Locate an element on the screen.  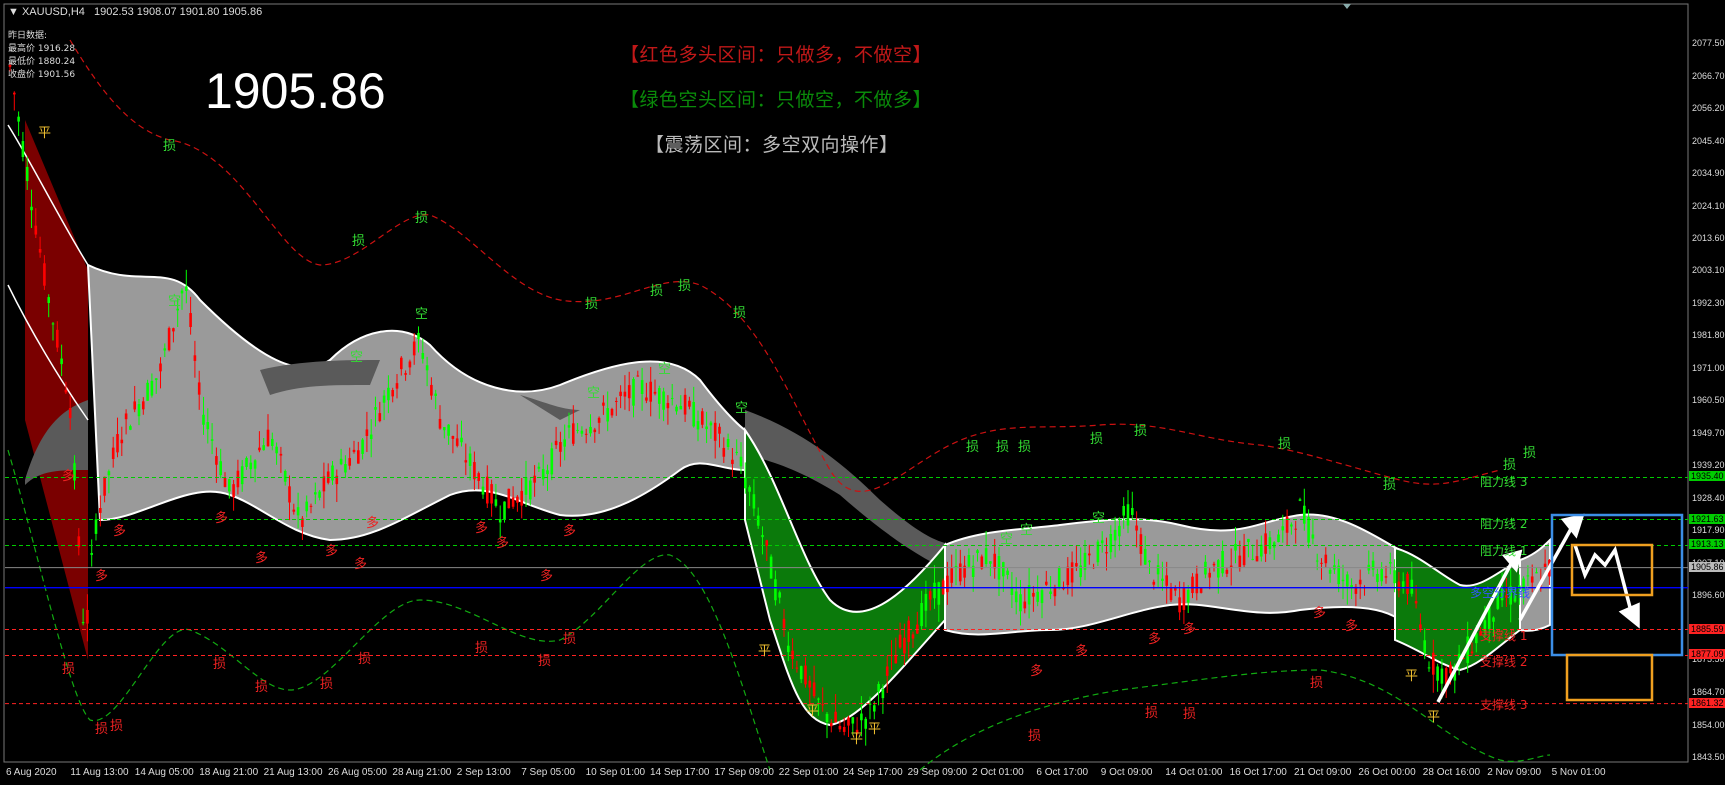
time-axis-label: 28 Oct 16:00 is located at coordinates (1451, 772).